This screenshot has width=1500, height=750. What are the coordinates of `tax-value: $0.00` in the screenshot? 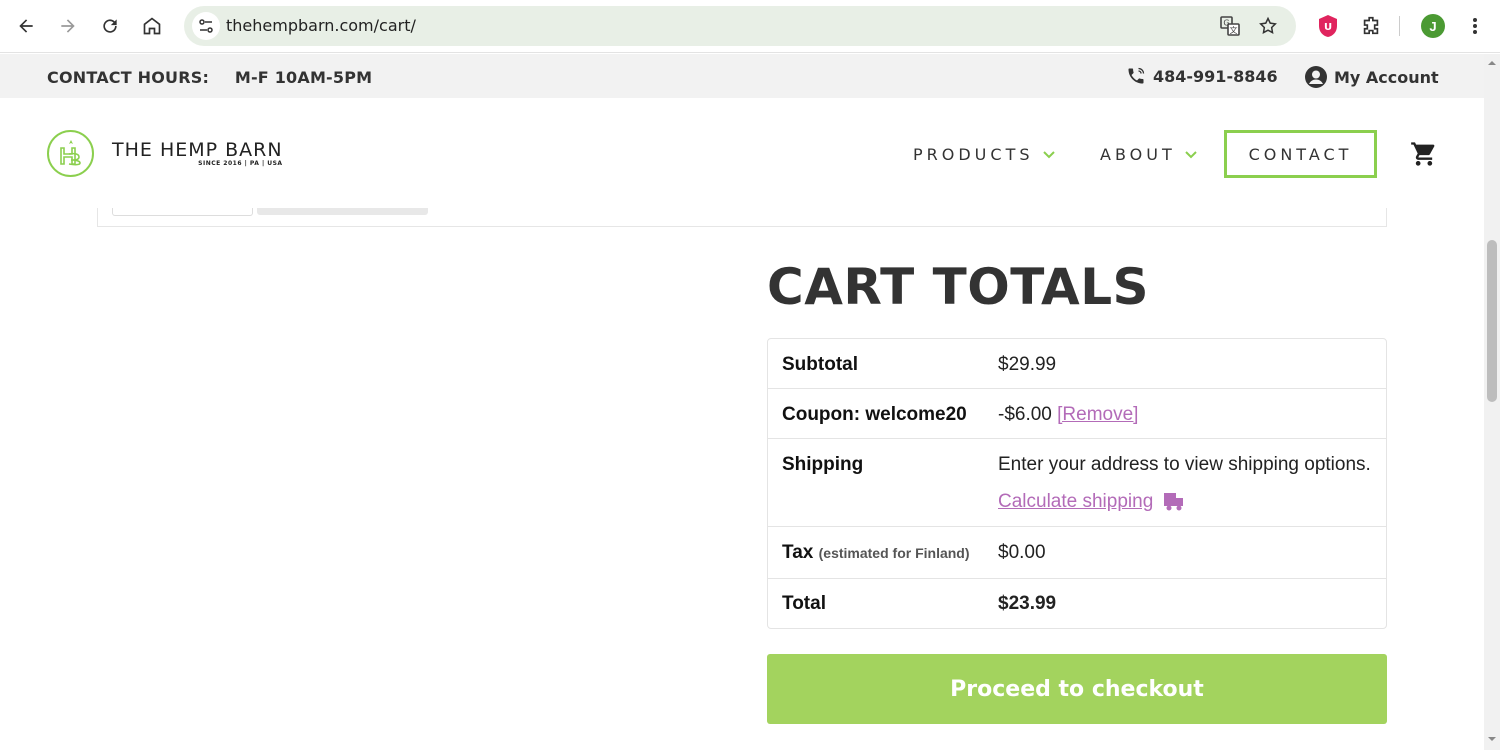 It's located at (1022, 552).